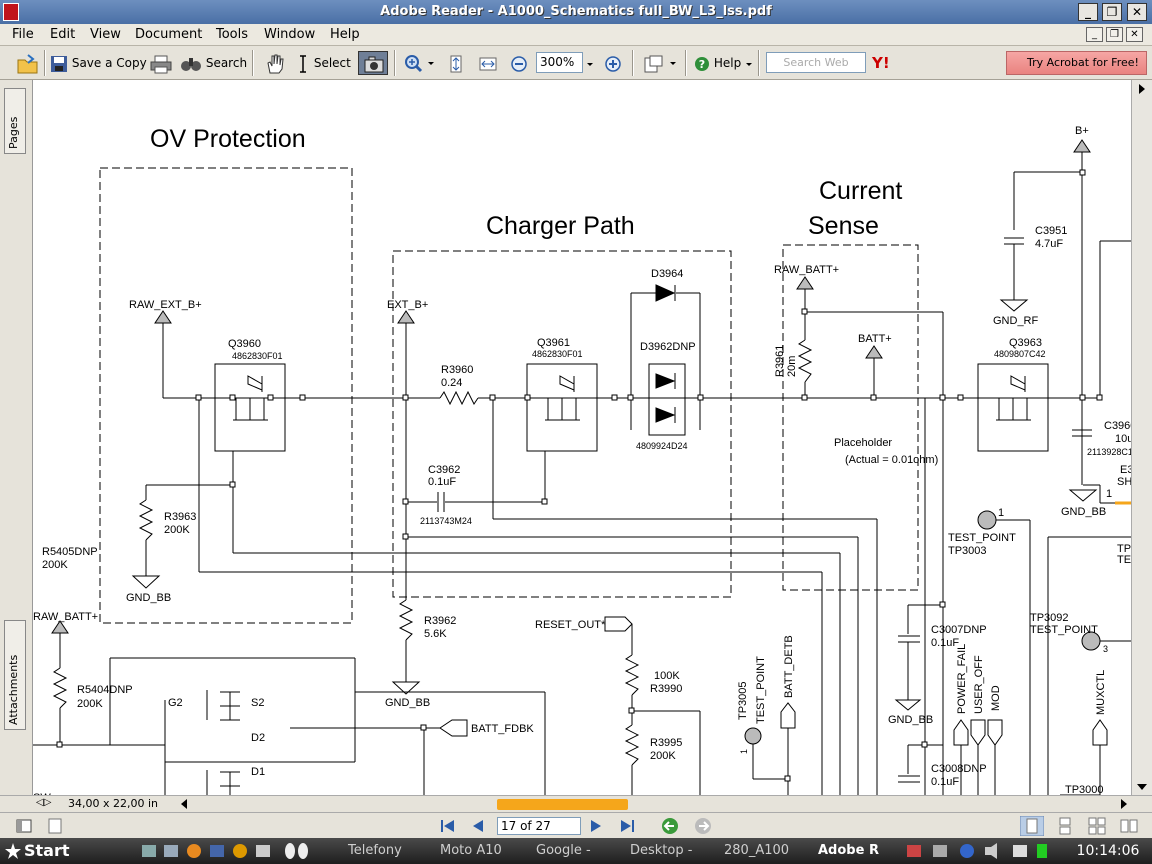  What do you see at coordinates (191, 64) in the screenshot?
I see `binoculars-icon` at bounding box center [191, 64].